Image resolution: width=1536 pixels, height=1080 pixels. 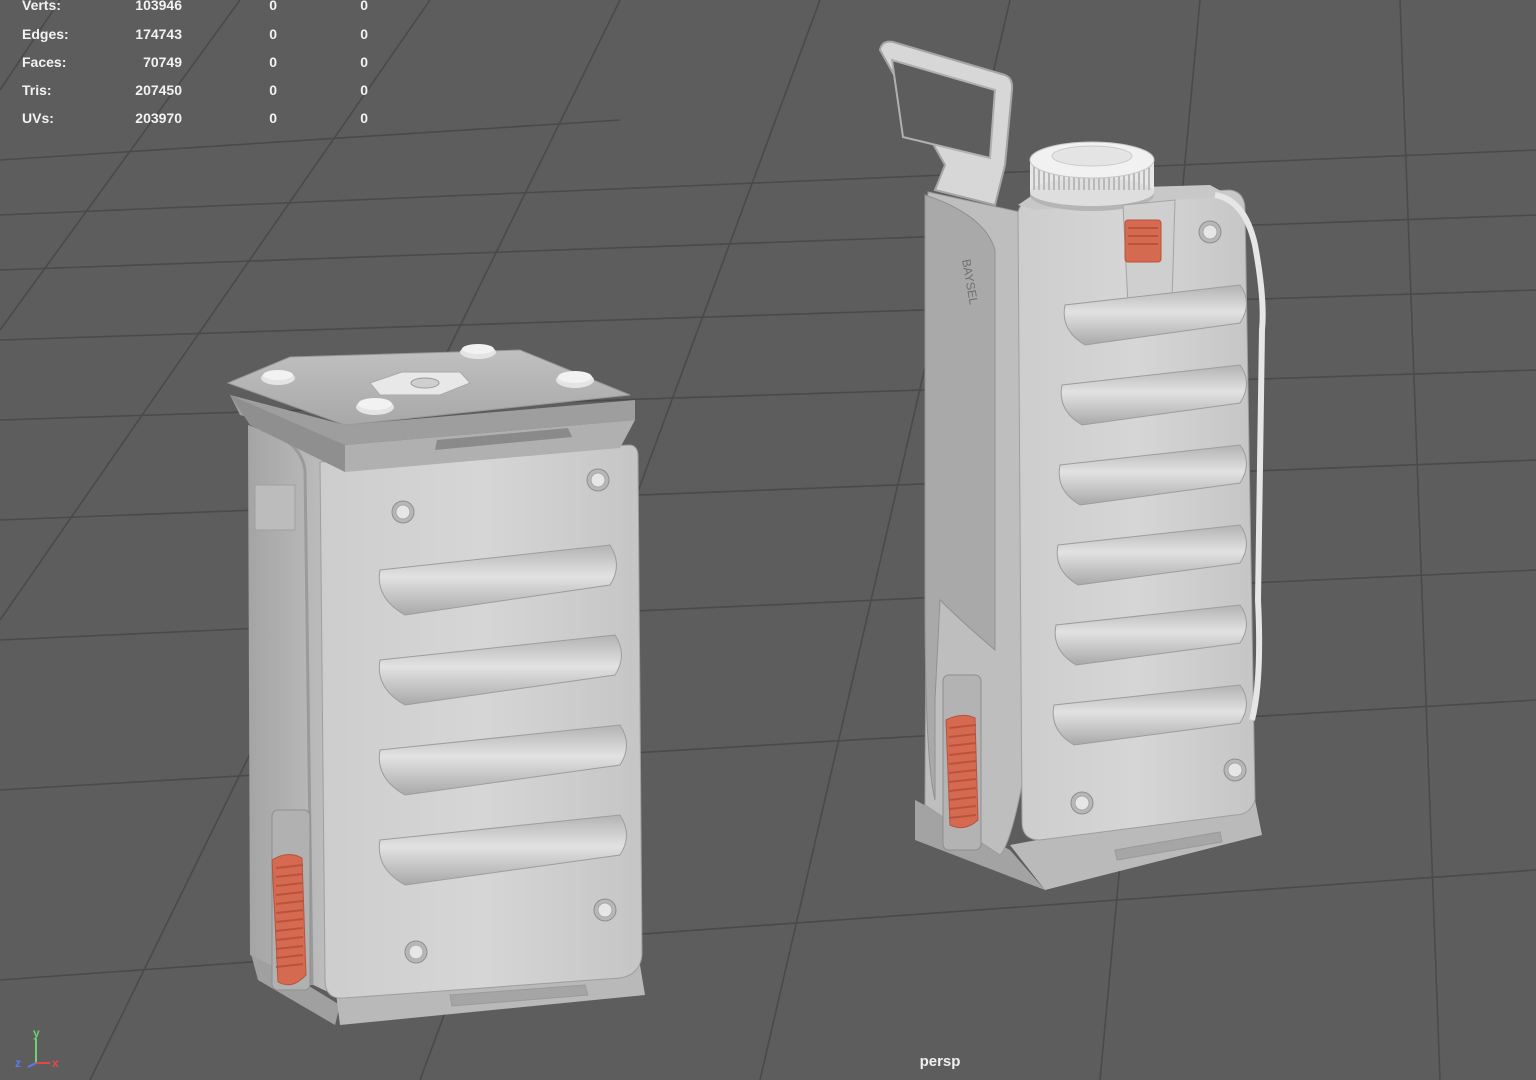 What do you see at coordinates (481, 721) in the screenshot?
I see `front-panel` at bounding box center [481, 721].